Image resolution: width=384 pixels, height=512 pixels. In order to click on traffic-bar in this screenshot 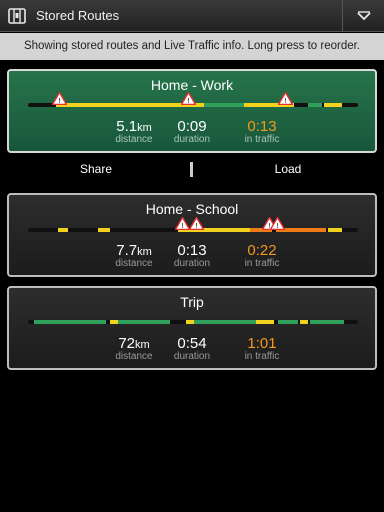, I will do `click(193, 322)`.